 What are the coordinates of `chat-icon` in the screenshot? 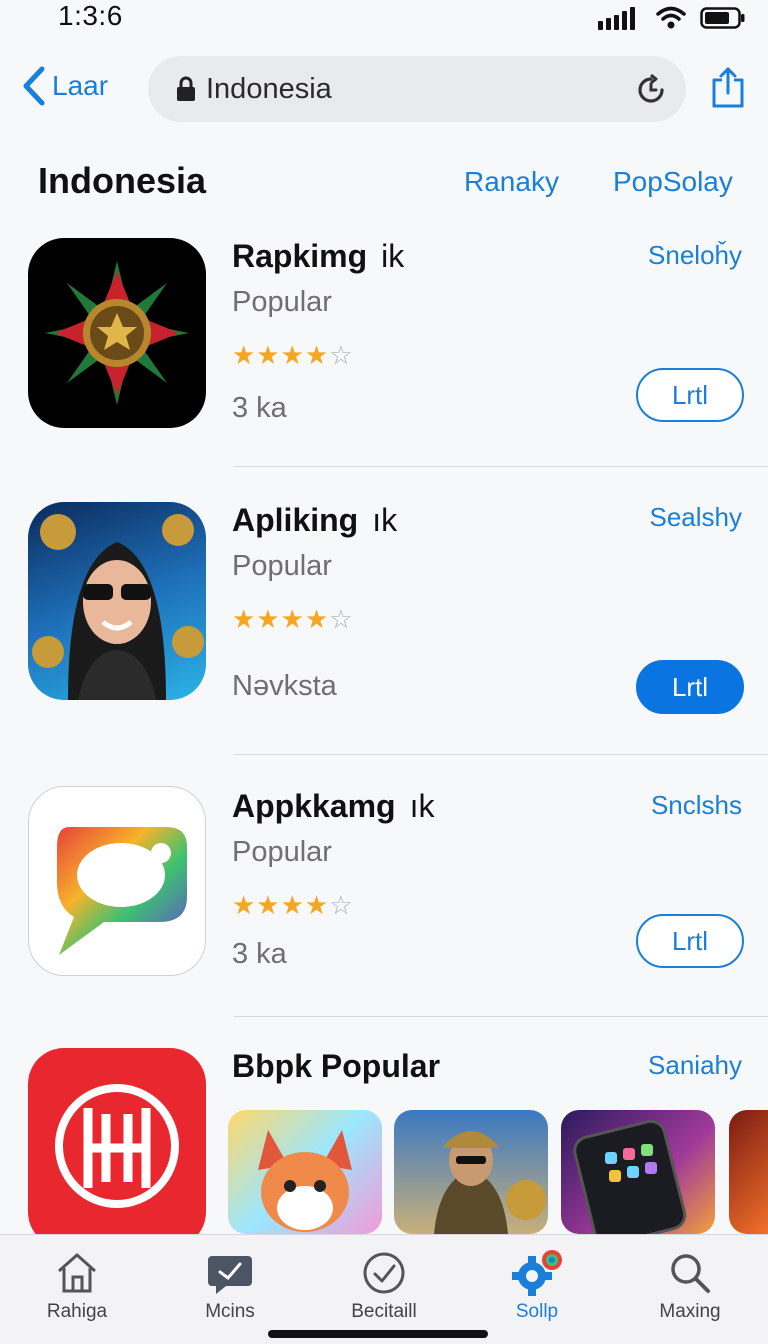 It's located at (230, 1275).